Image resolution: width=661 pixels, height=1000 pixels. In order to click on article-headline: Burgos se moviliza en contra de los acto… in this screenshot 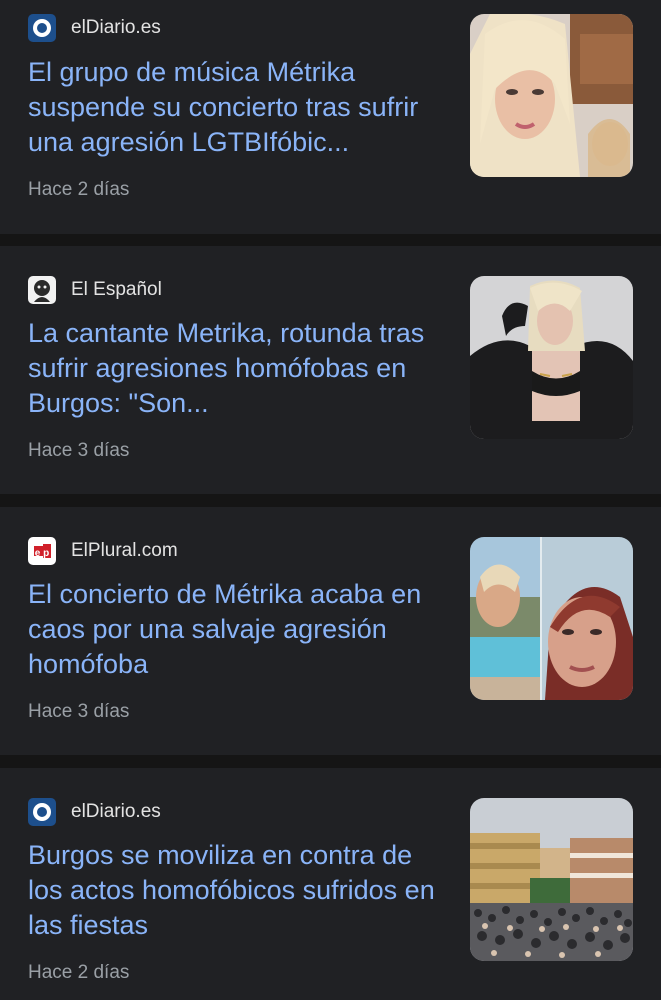, I will do `click(238, 890)`.